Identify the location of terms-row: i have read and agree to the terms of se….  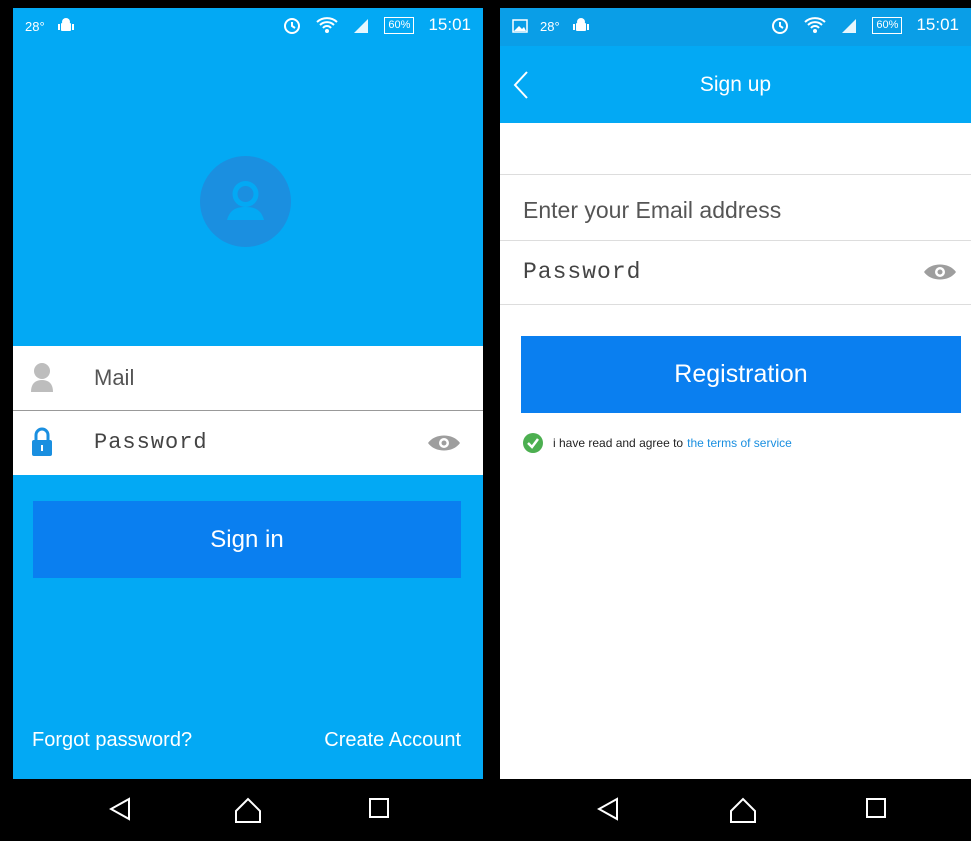
(657, 443).